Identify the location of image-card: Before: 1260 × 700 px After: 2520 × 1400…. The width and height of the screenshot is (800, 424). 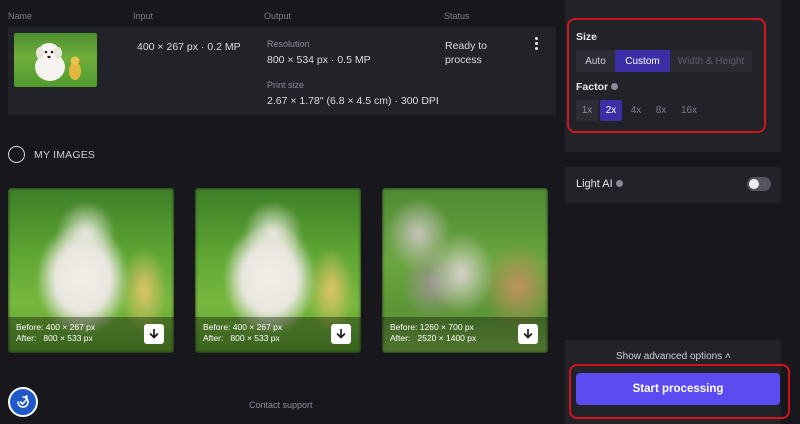
(465, 270).